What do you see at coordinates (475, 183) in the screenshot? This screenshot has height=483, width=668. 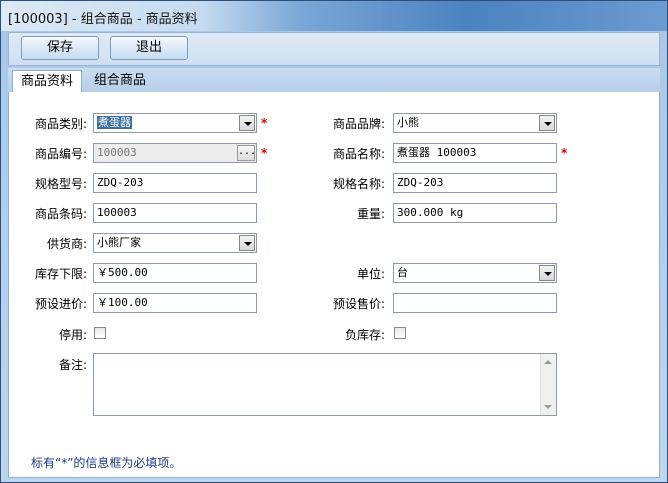 I see `spec-name-input: ZDQ-203` at bounding box center [475, 183].